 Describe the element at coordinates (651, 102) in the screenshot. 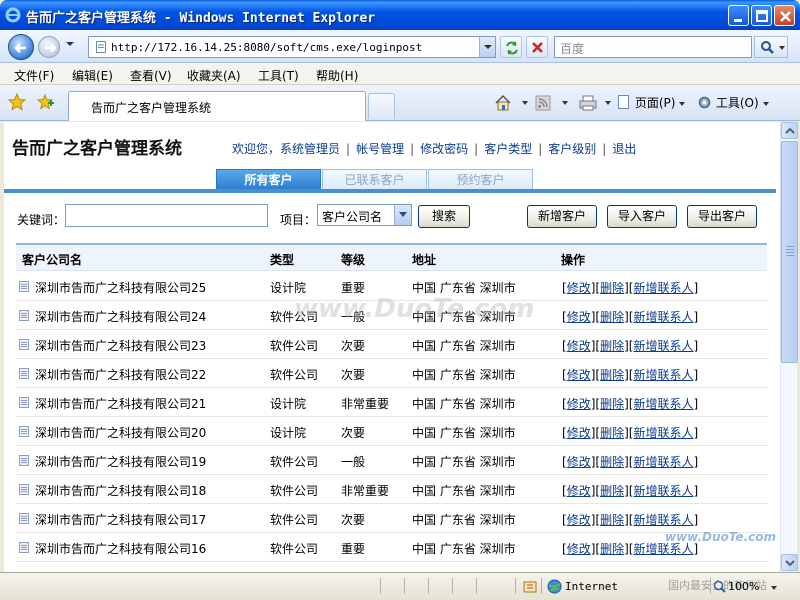

I see `page-menu: 页面(P)` at that location.